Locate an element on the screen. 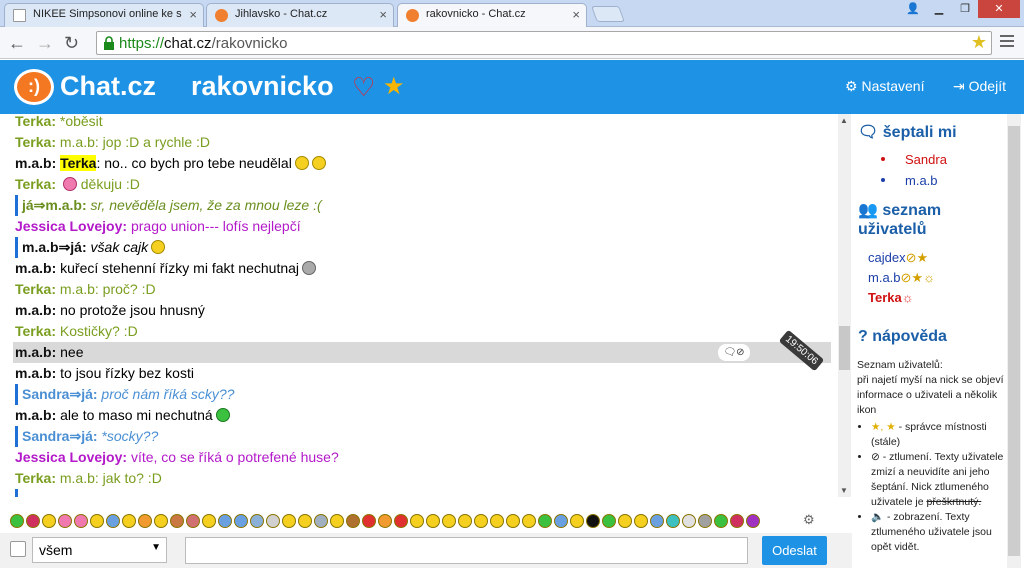 The image size is (1024, 568). browser-tab-1: NIKEE Simpsonovi online ke s × is located at coordinates (104, 15).